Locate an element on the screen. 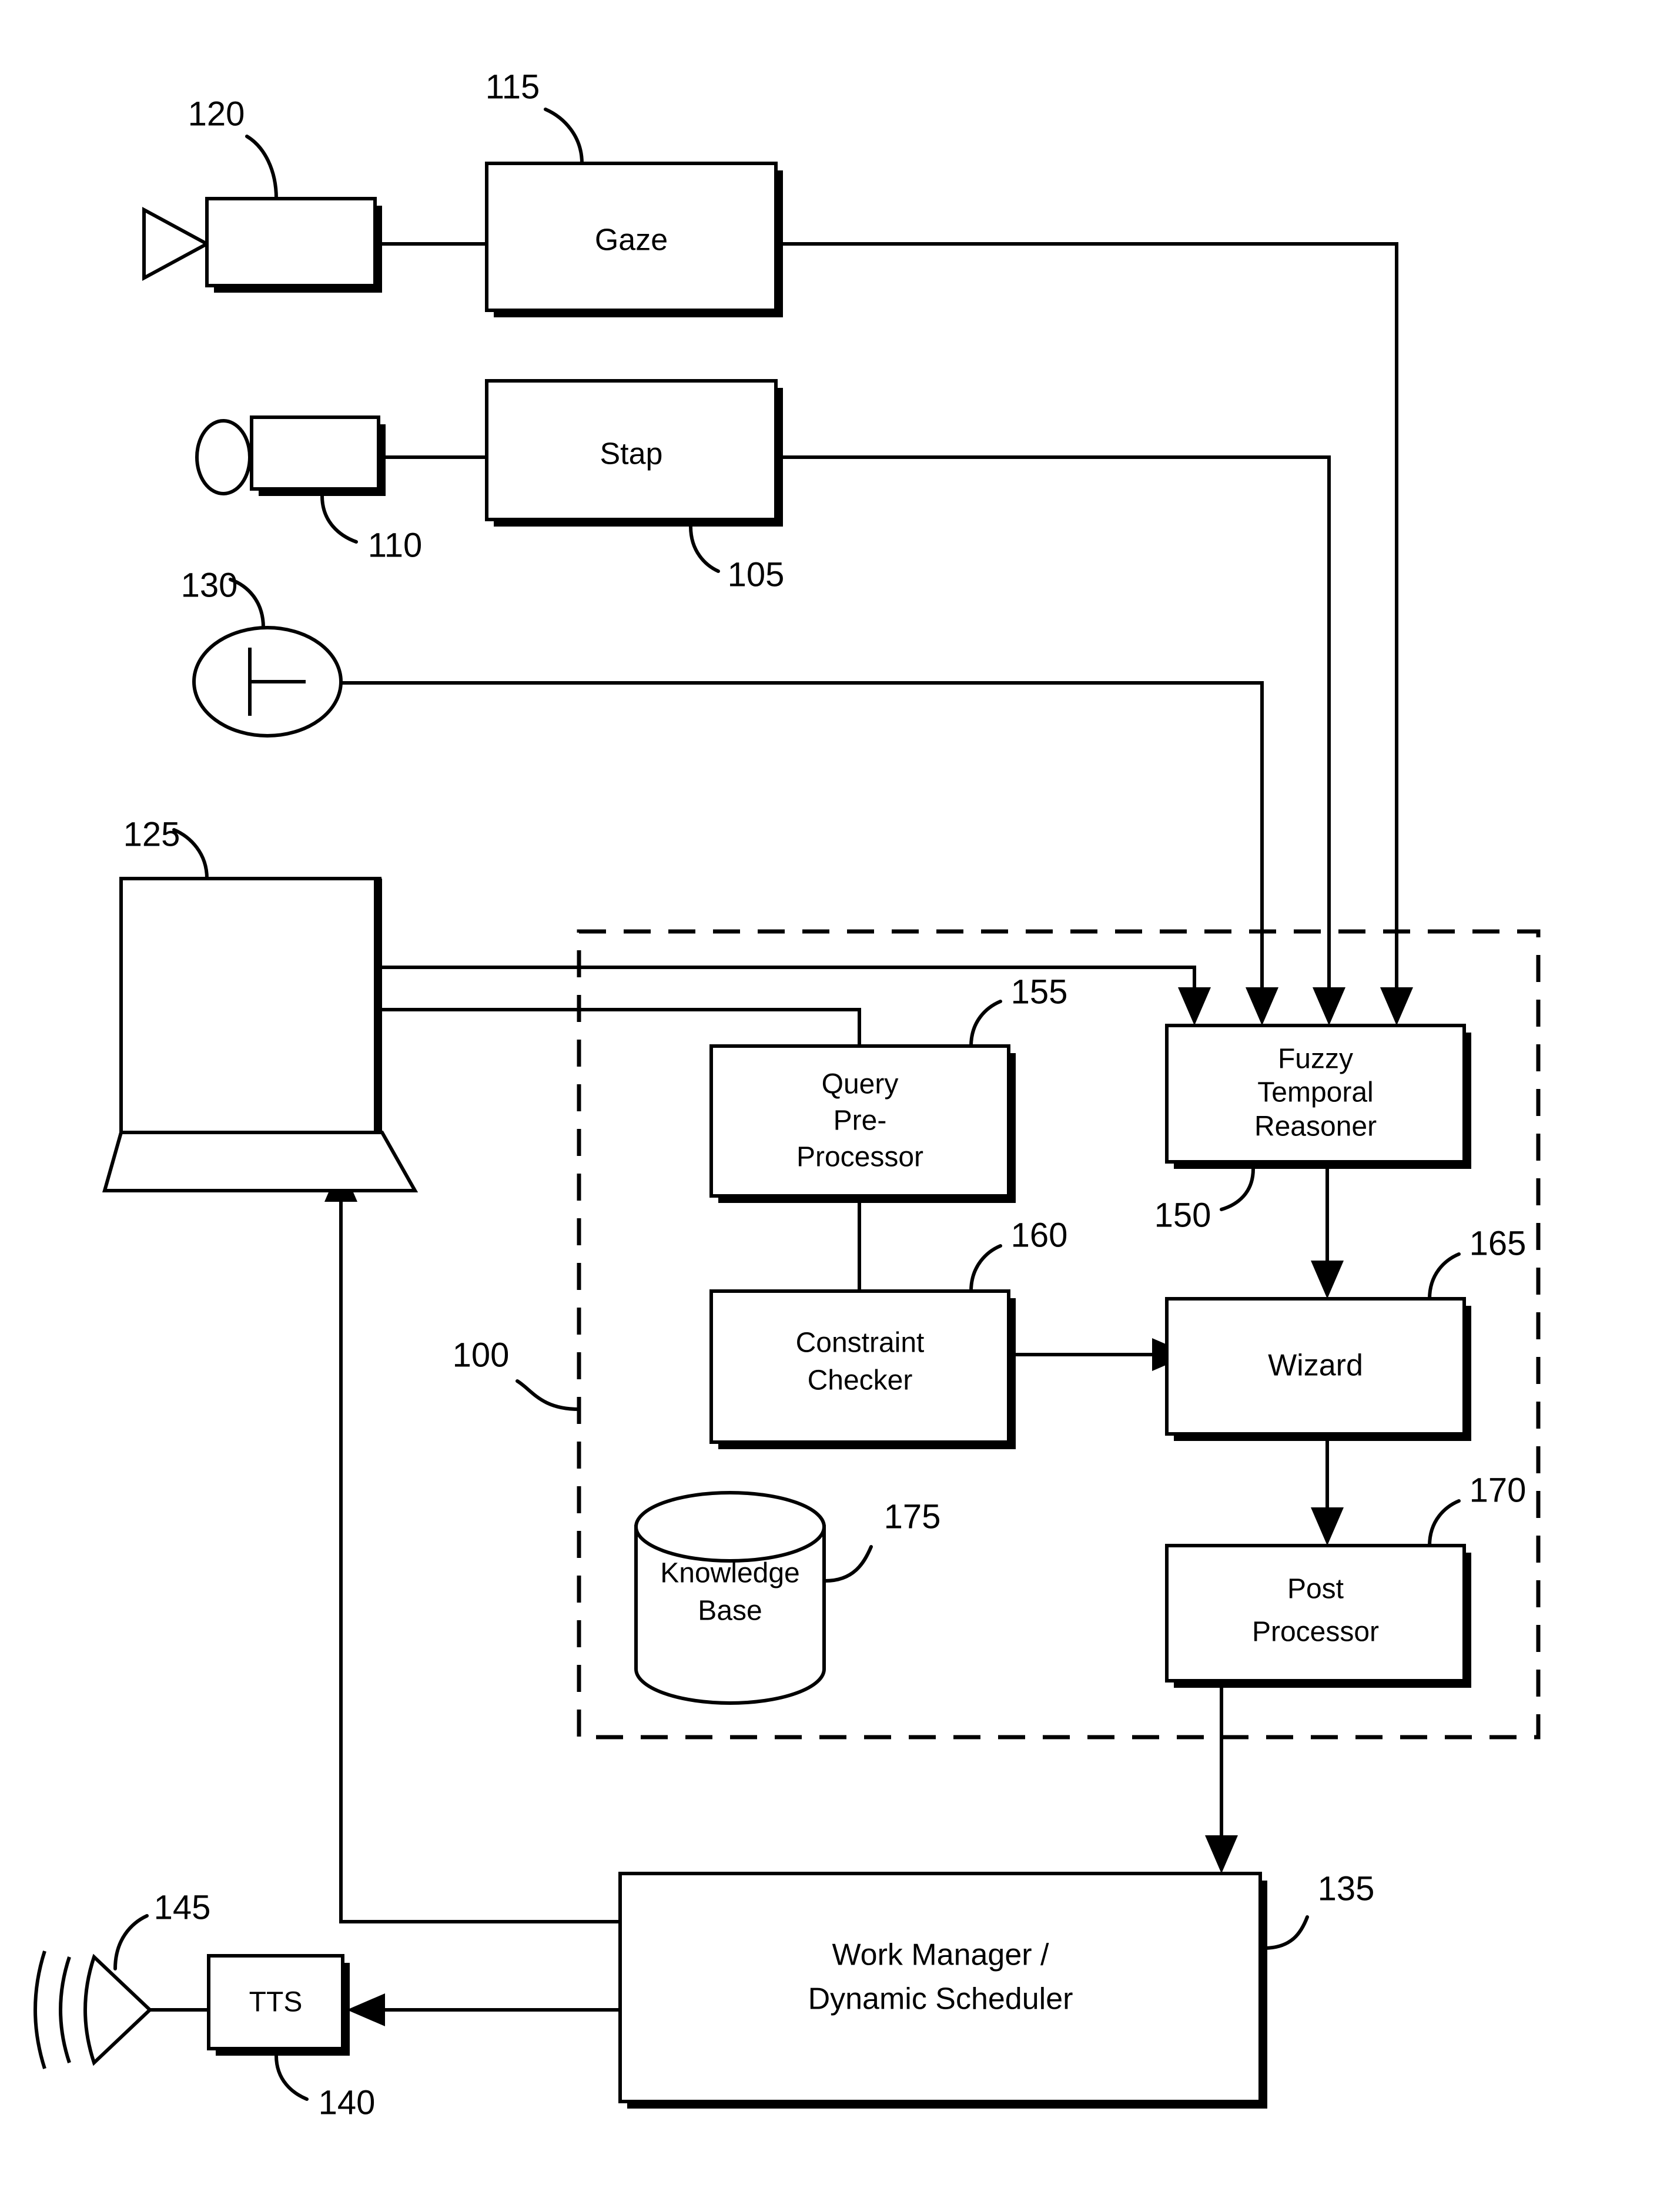 The image size is (1677, 2212). speaker-wave-inner is located at coordinates (65, 2009).